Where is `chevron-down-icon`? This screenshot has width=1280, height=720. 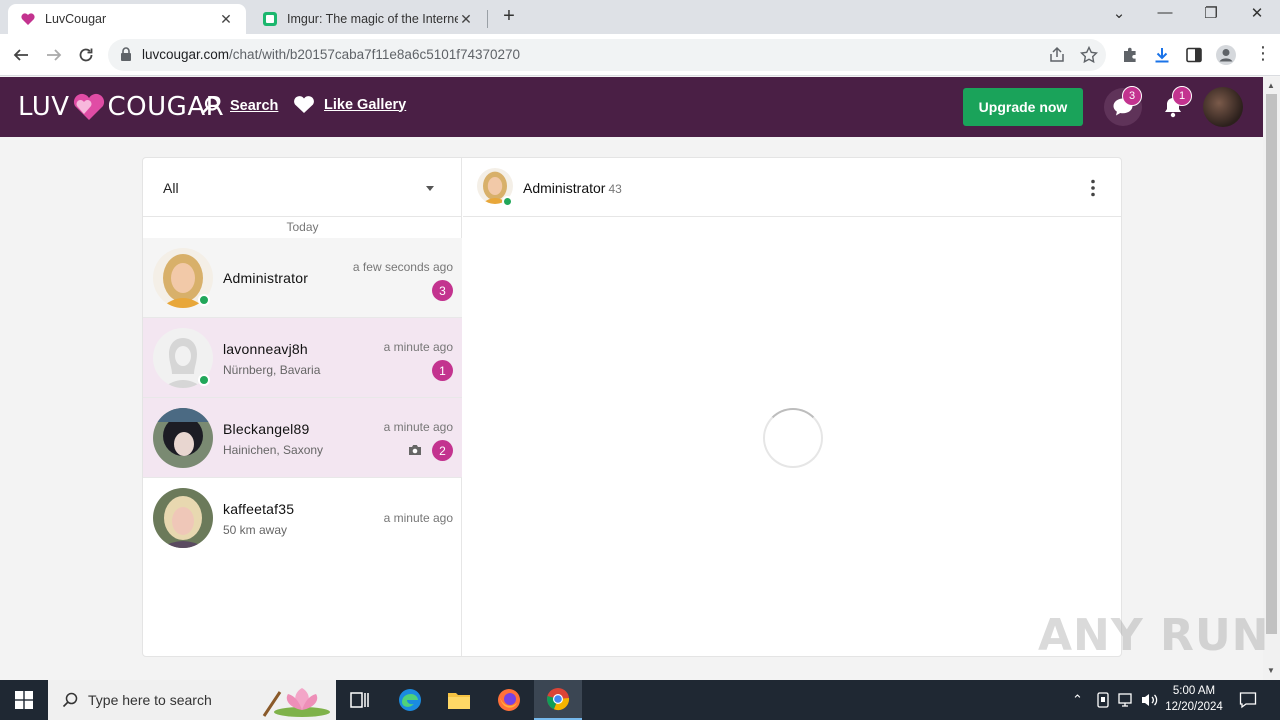
chevron-down-icon is located at coordinates (430, 188).